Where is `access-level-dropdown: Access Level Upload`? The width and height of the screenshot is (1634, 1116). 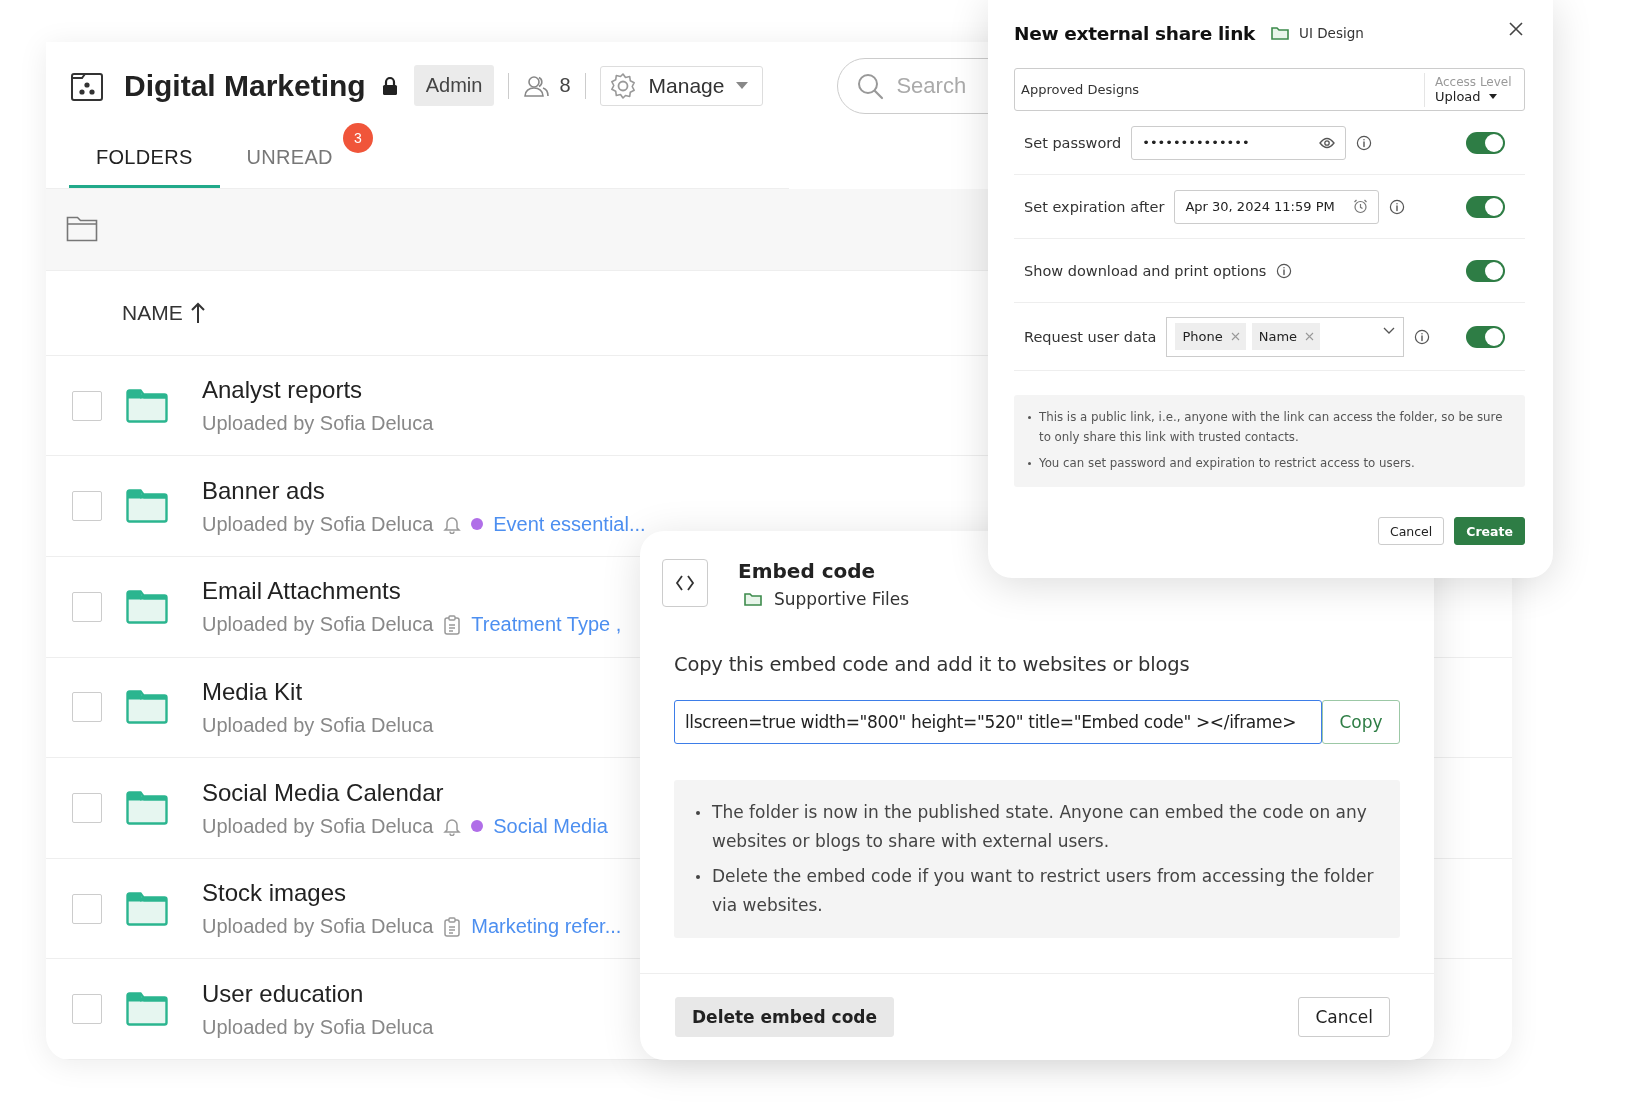 access-level-dropdown: Access Level Upload is located at coordinates (1474, 89).